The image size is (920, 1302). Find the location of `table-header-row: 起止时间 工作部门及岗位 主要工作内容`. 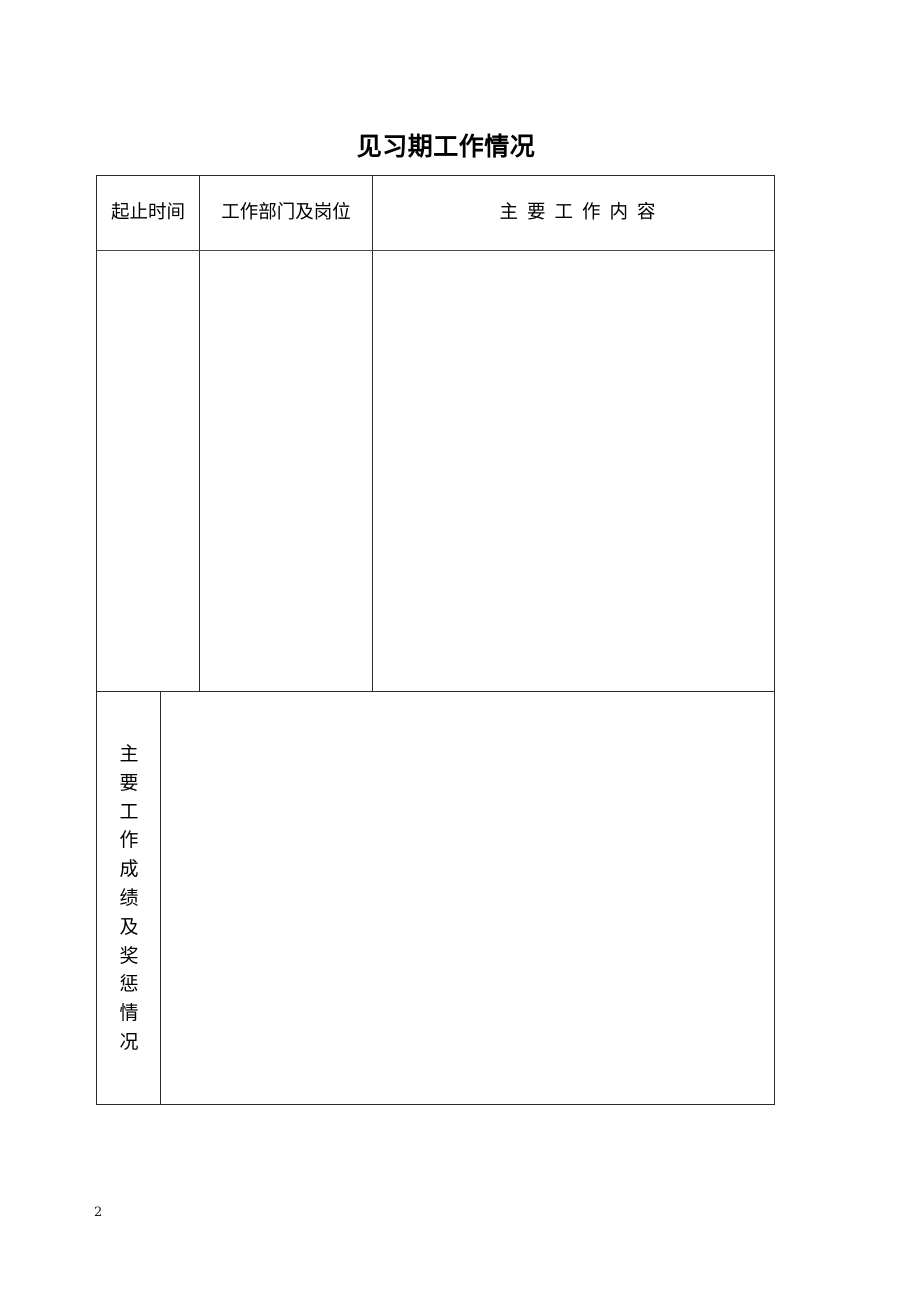

table-header-row: 起止时间 工作部门及岗位 主要工作内容 is located at coordinates (435, 213).